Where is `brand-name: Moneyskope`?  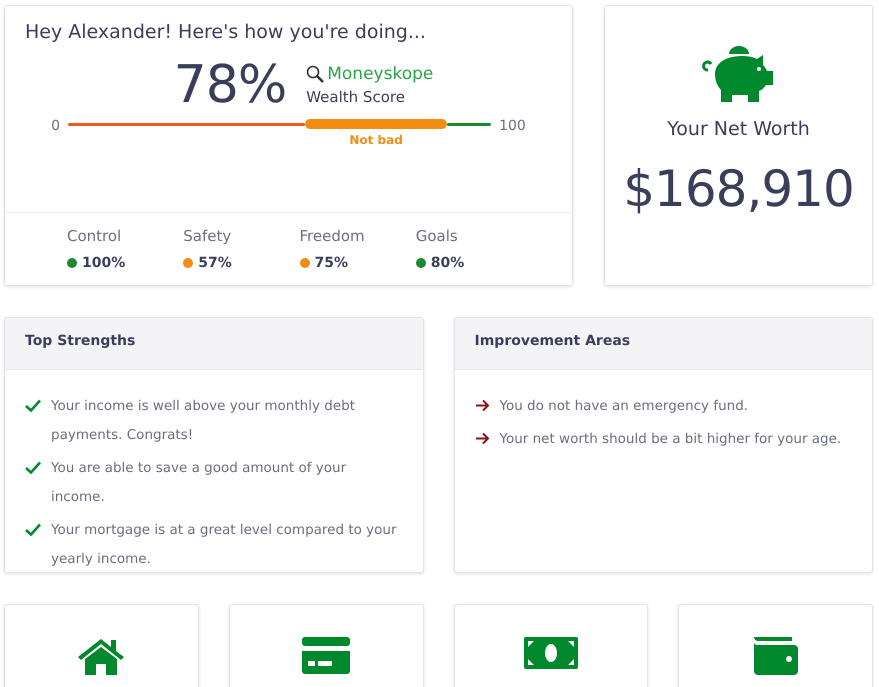 brand-name: Moneyskope is located at coordinates (380, 74).